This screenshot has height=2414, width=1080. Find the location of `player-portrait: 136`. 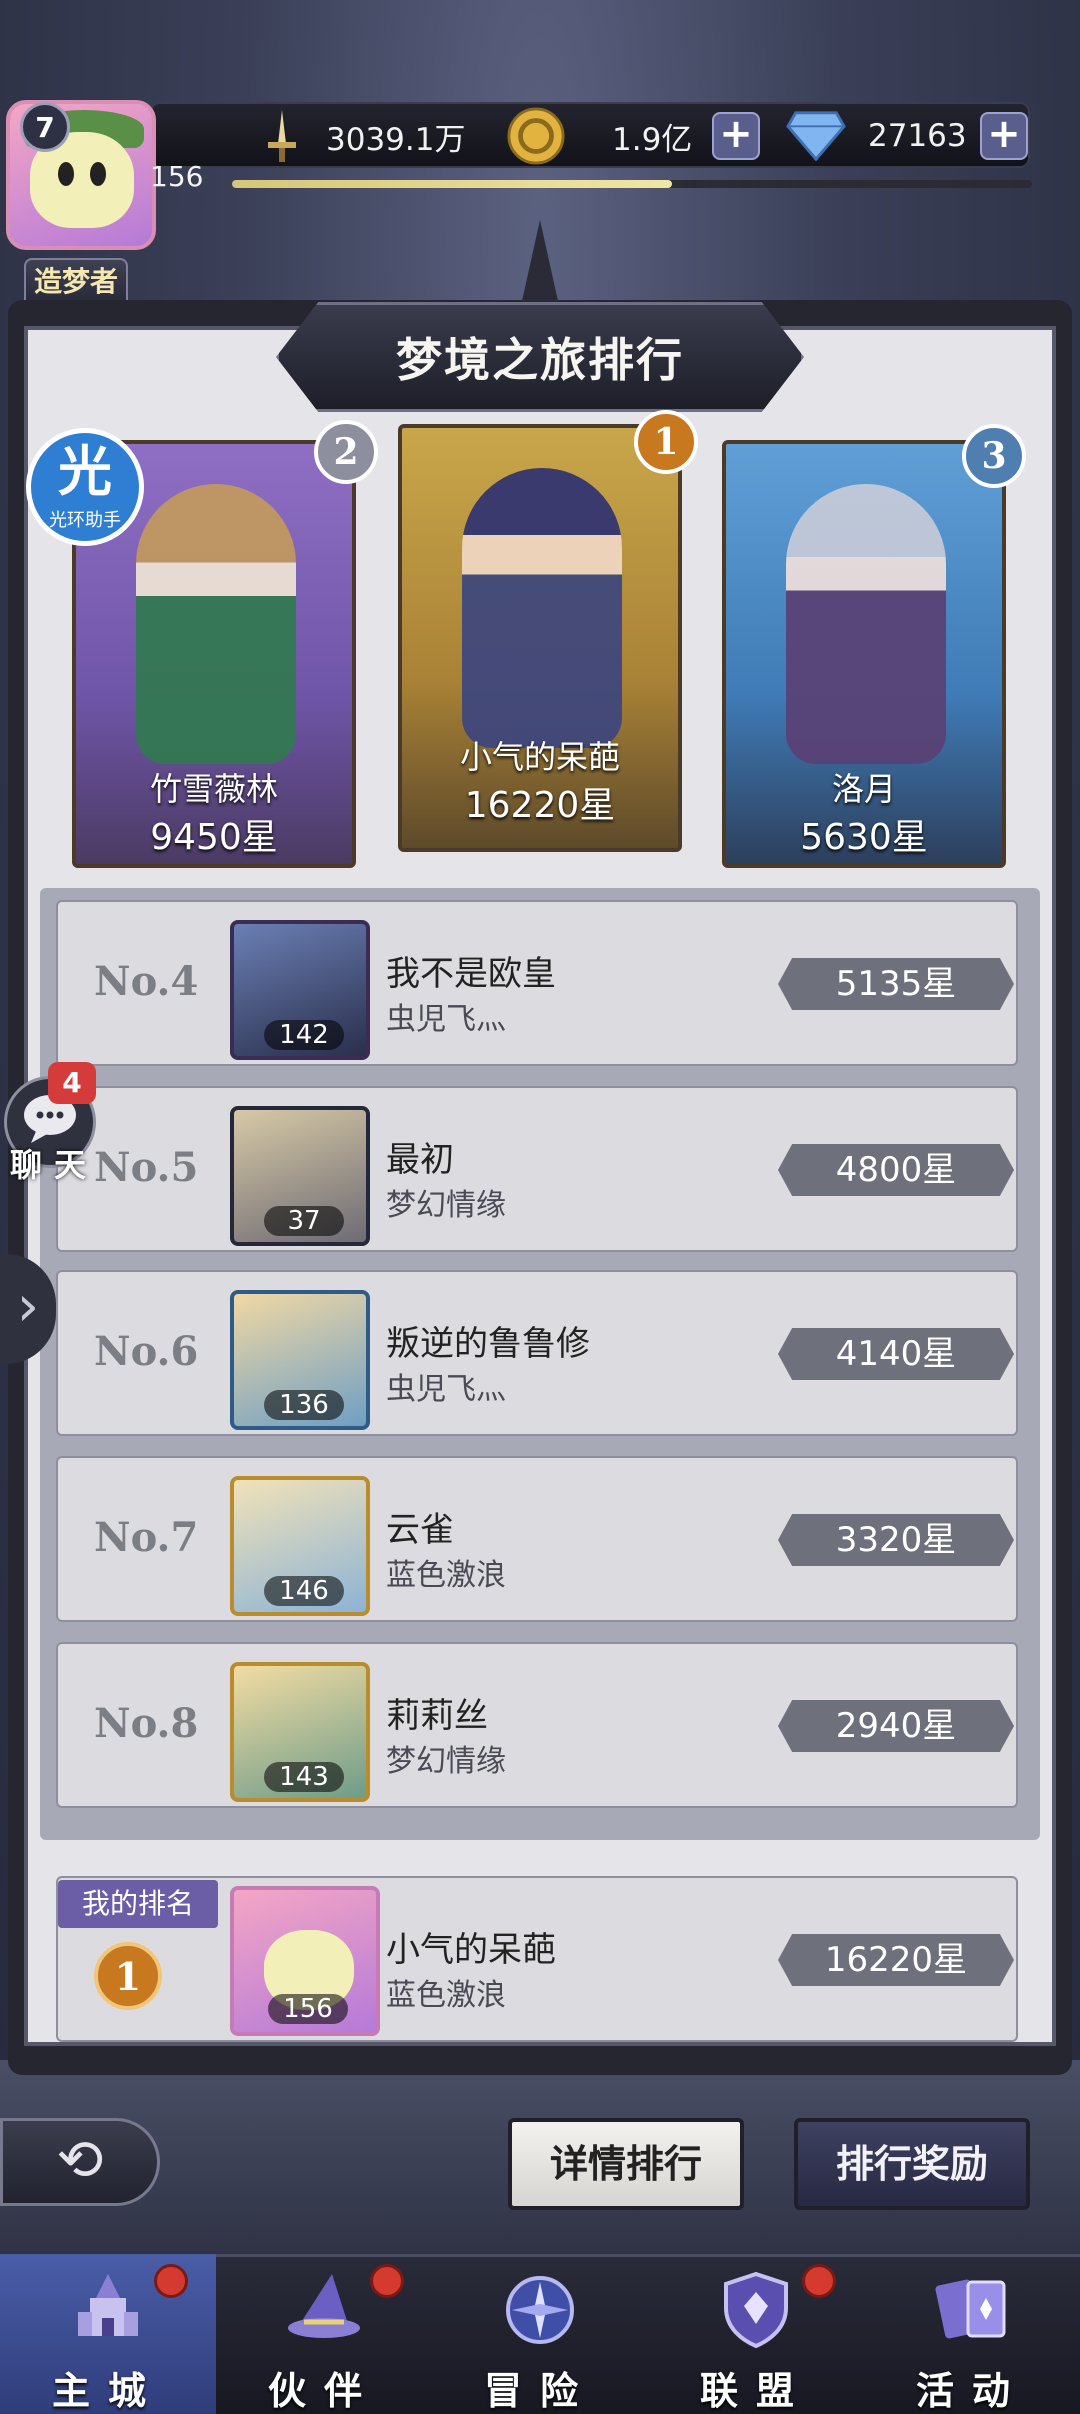

player-portrait: 136 is located at coordinates (300, 1360).